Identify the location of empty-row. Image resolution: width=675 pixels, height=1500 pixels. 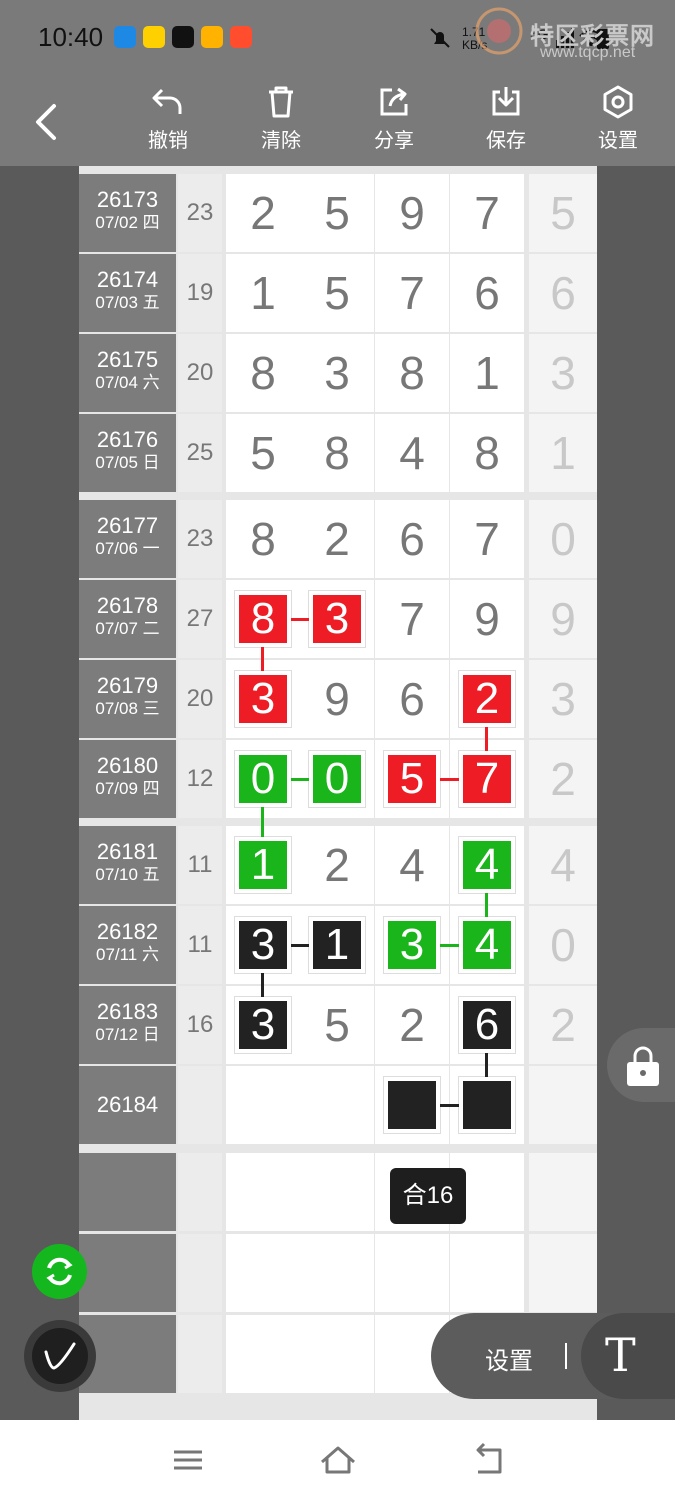
(338, 1274).